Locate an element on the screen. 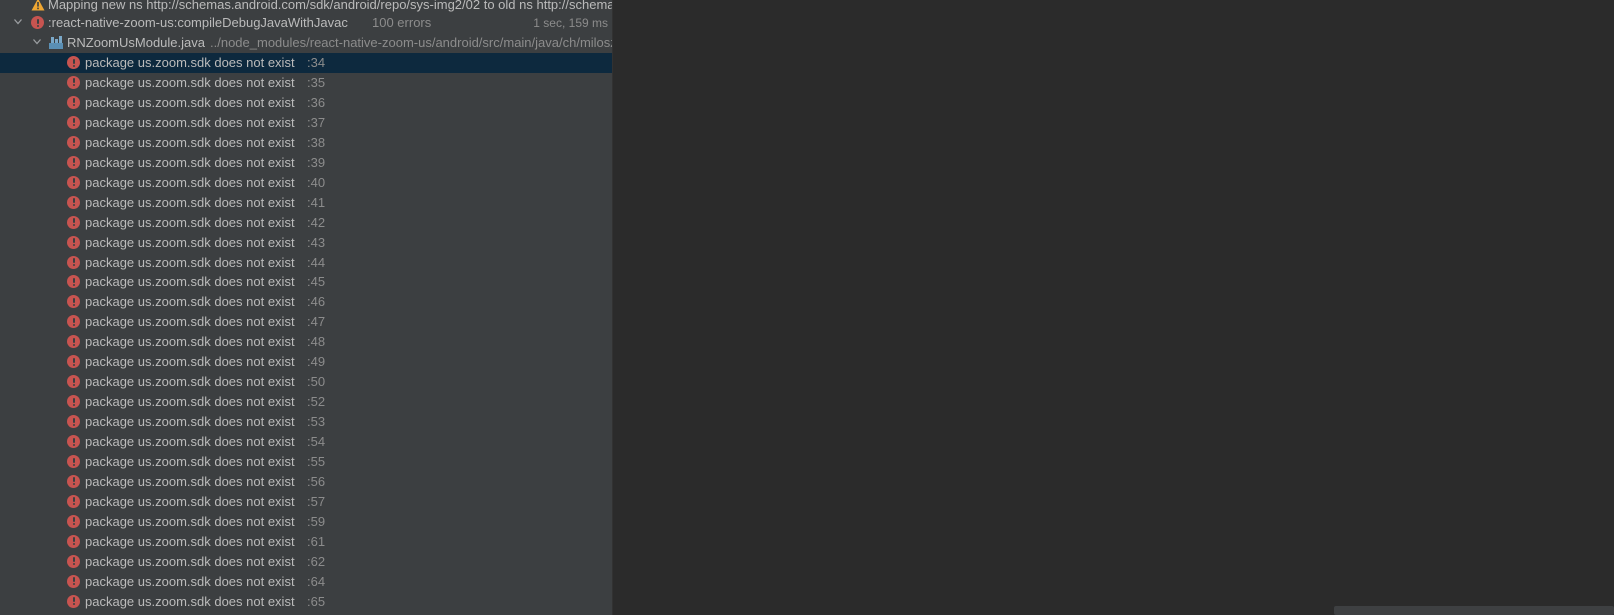 The image size is (1614, 615). error-row: package us.zoom.sdk does not exist:43 is located at coordinates (306, 243).